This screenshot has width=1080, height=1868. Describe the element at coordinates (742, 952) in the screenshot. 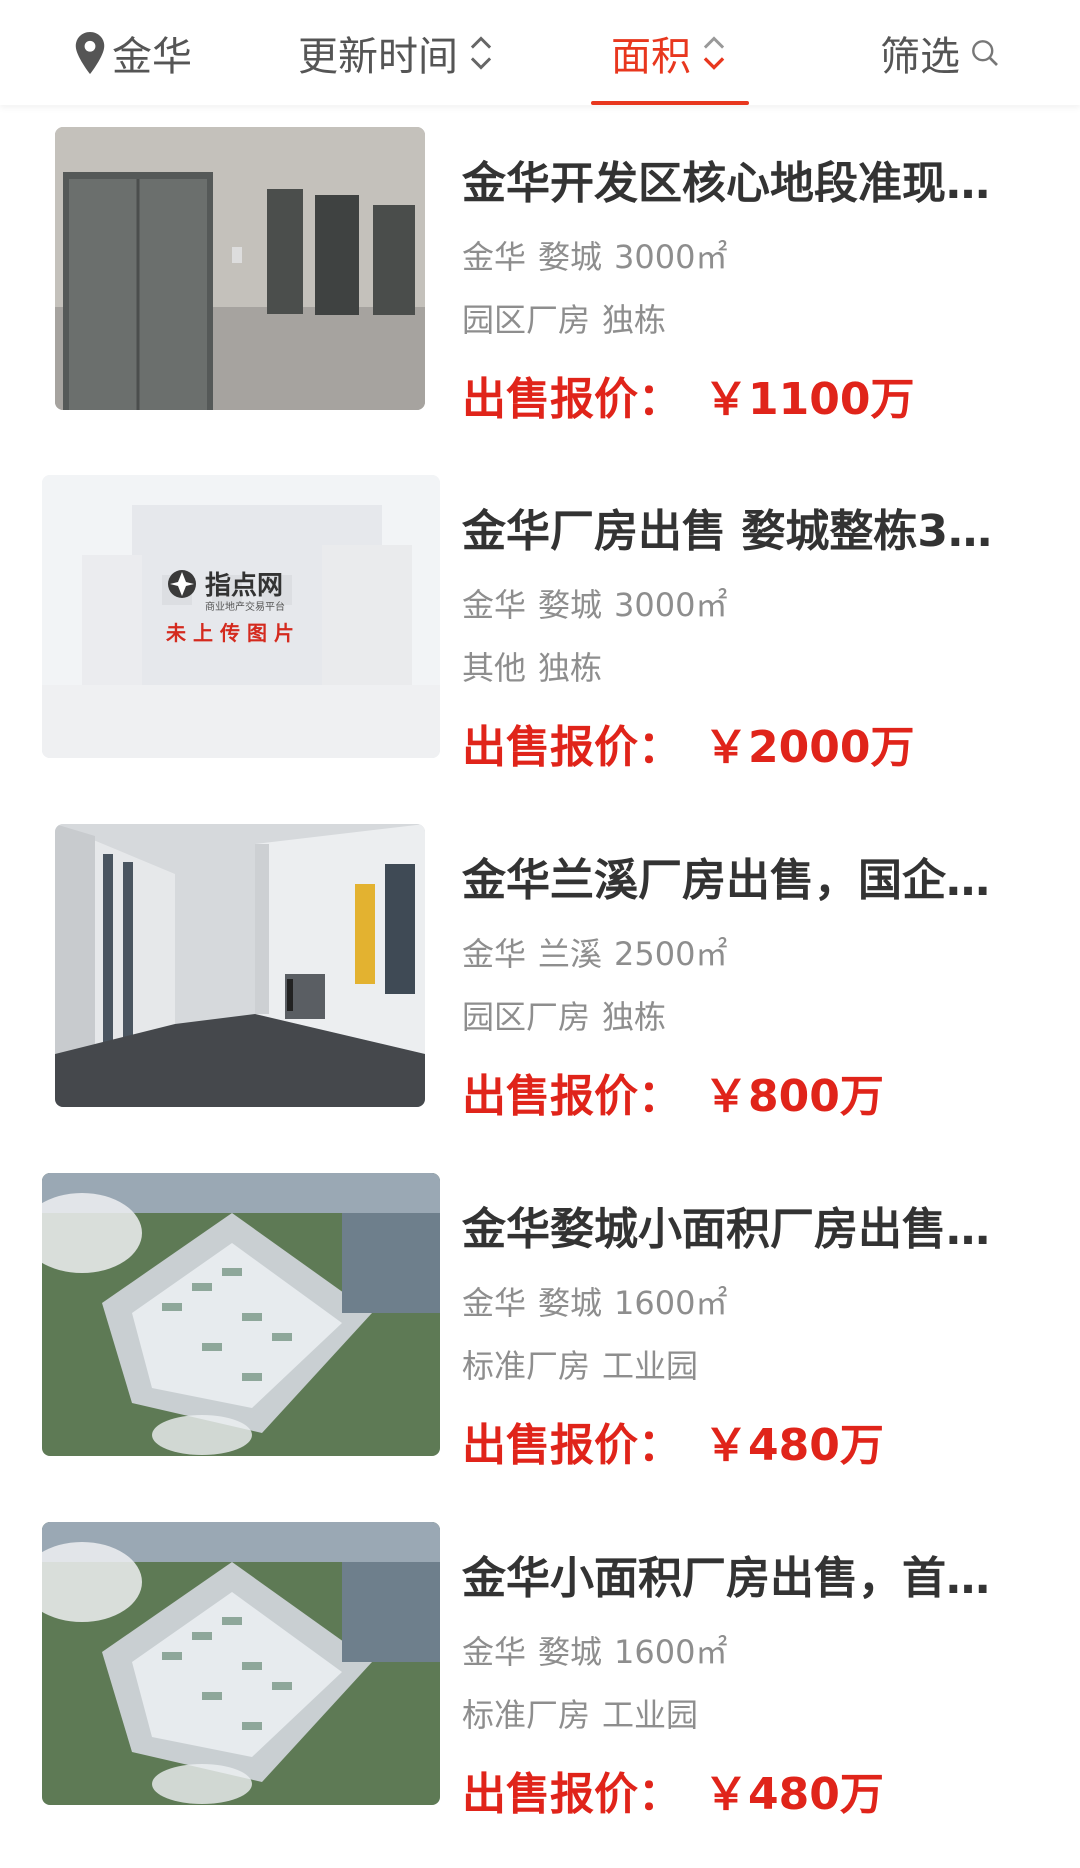

I see `listing-location-area: 金华 兰溪 2500㎡` at that location.